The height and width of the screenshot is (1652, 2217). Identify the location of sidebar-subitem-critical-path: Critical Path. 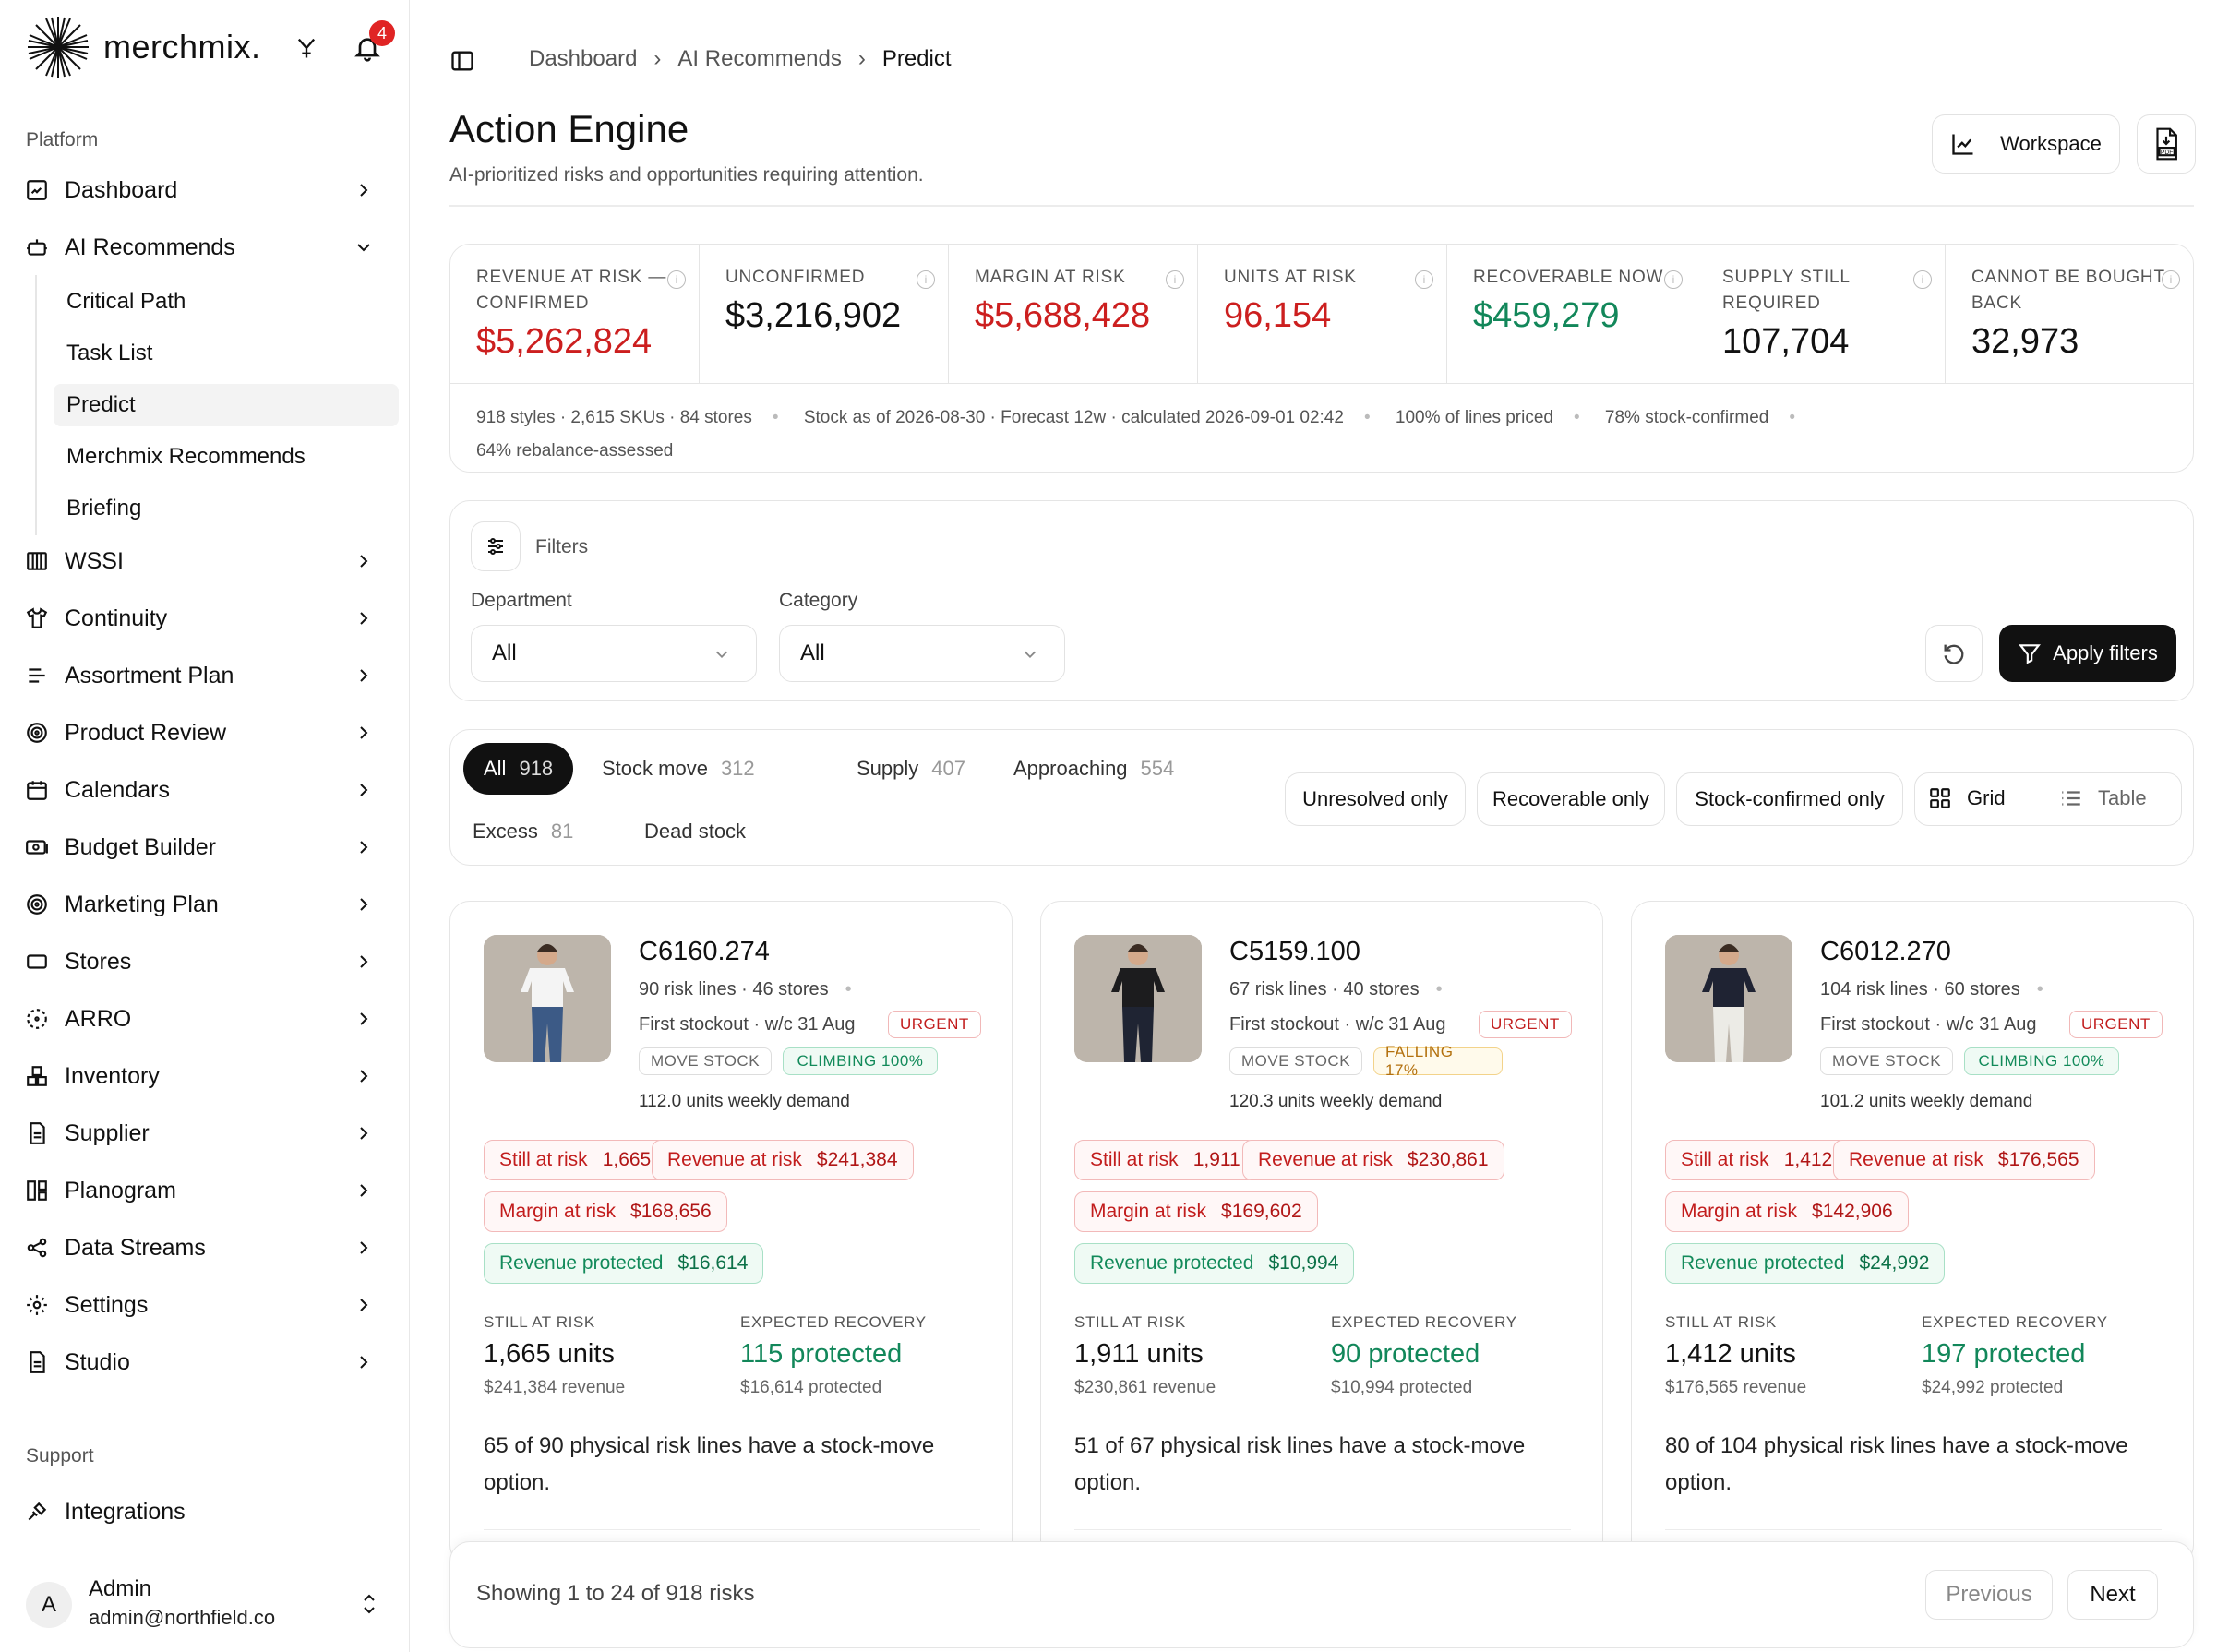
(227, 302).